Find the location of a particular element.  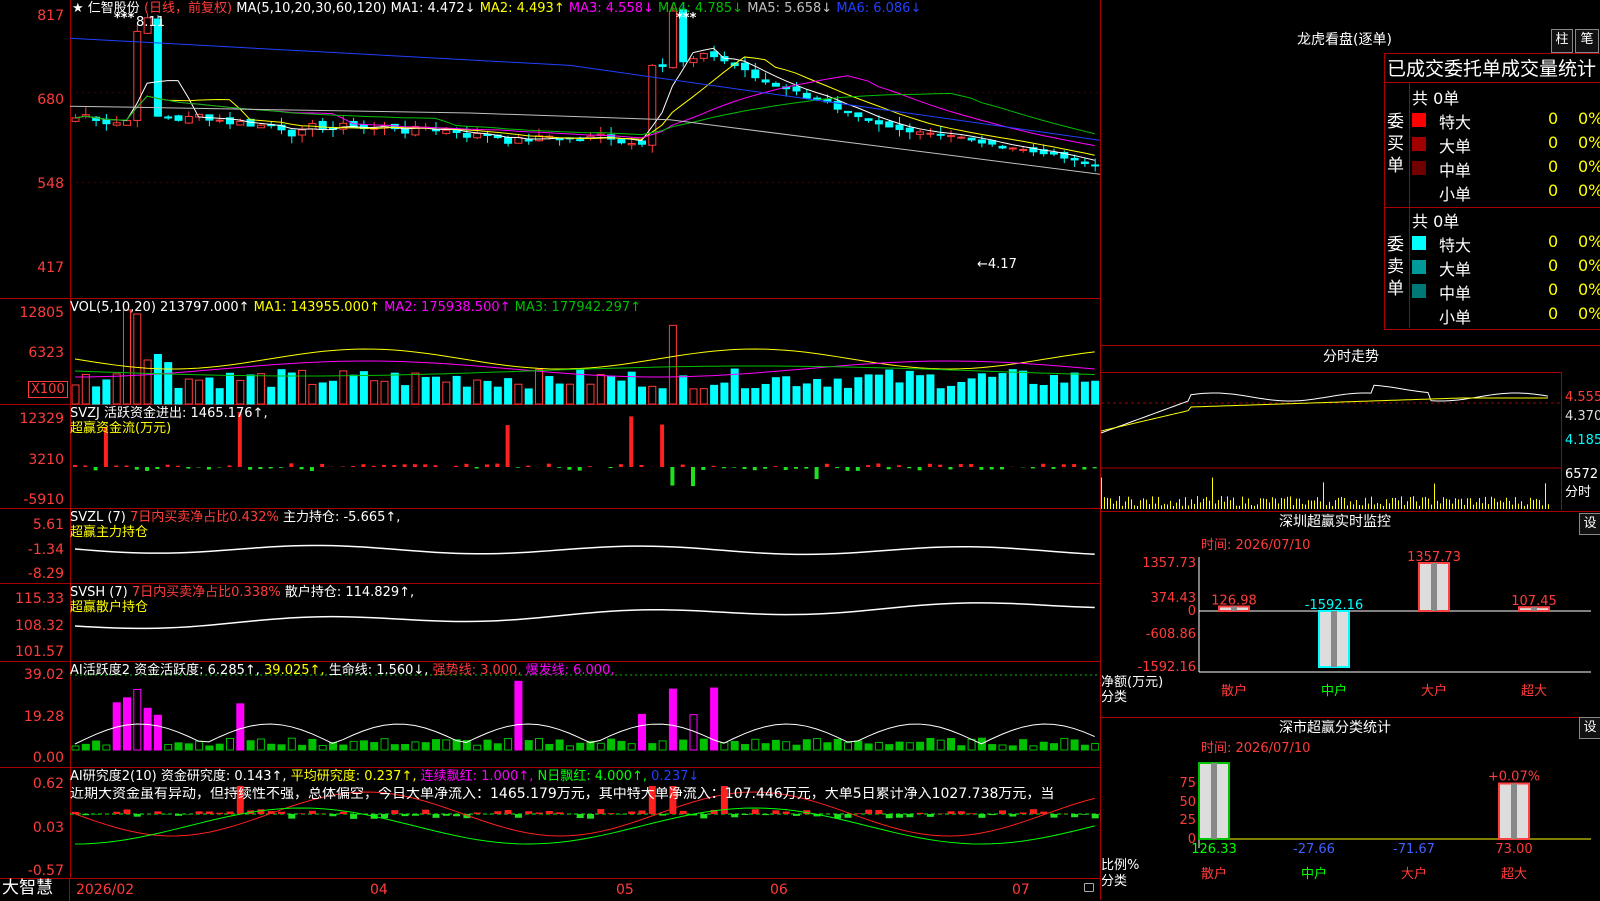

intraday-vol-label: 分时 is located at coordinates (1578, 492).